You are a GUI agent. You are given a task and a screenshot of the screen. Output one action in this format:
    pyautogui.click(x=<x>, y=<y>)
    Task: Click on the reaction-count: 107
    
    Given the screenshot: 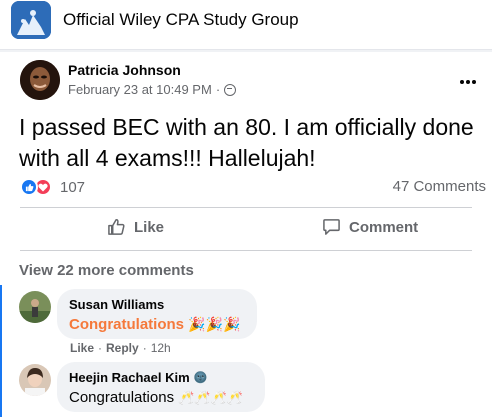 What is the action you would take?
    pyautogui.click(x=73, y=187)
    